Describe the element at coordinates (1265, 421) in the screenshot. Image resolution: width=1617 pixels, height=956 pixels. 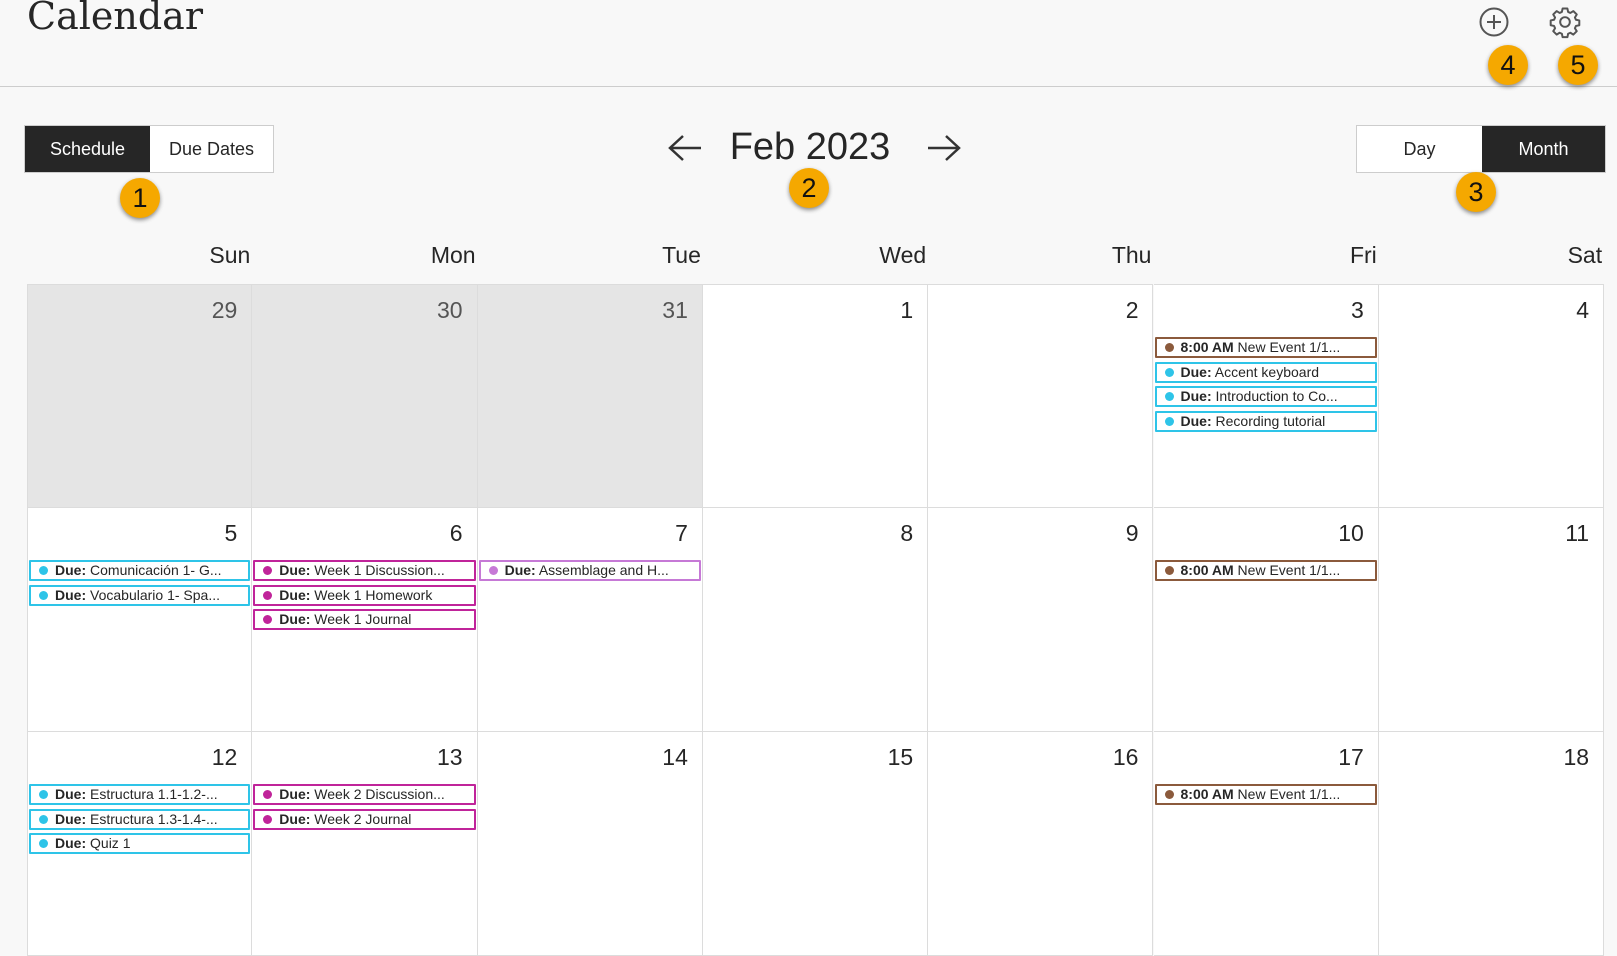
I see `calendar-event: Due: Recording tutorial` at that location.